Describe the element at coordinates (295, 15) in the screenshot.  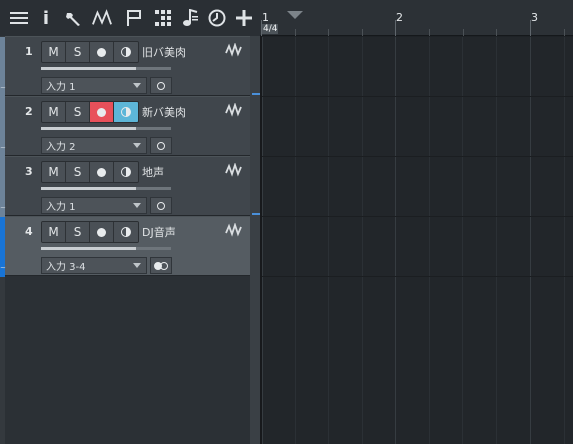
I see `playhead-marker` at that location.